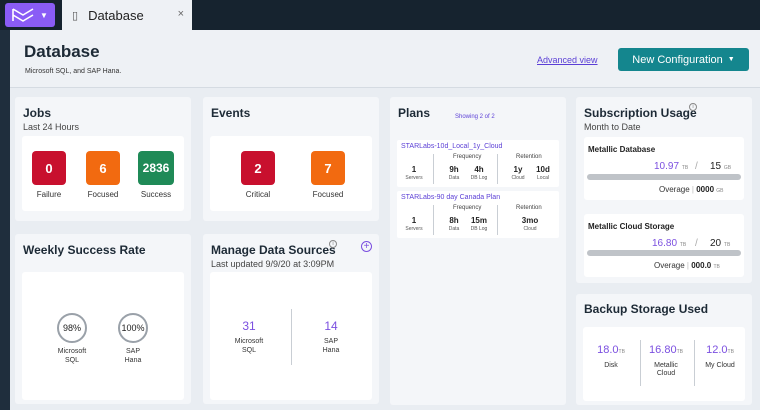 Image resolution: width=760 pixels, height=410 pixels. What do you see at coordinates (701, 265) in the screenshot?
I see `overage-value: 000.0` at bounding box center [701, 265].